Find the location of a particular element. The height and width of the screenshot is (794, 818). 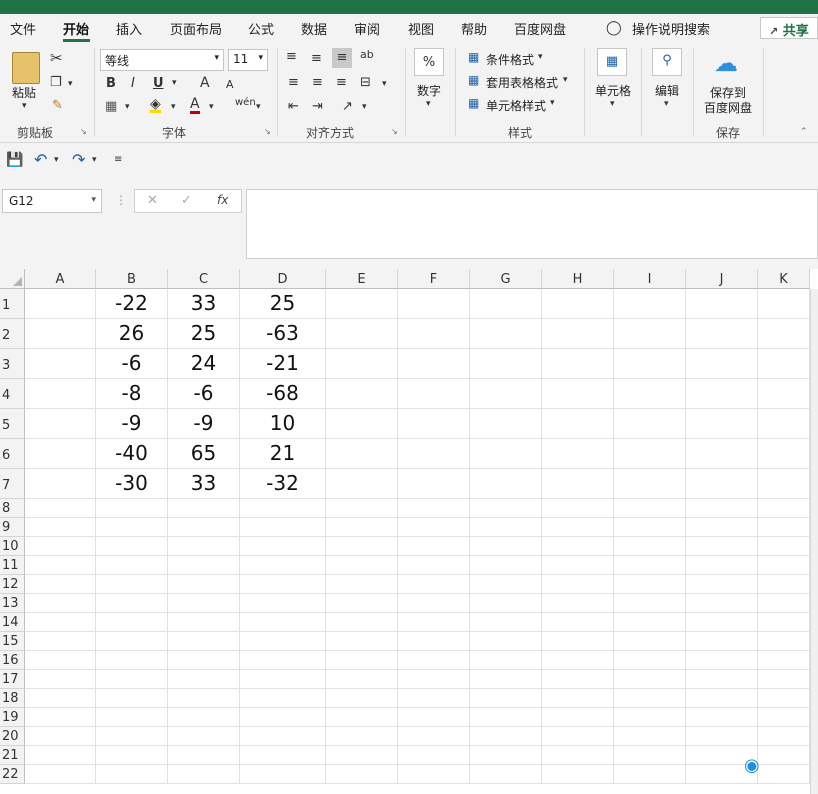

cell-j19 is located at coordinates (722, 717).